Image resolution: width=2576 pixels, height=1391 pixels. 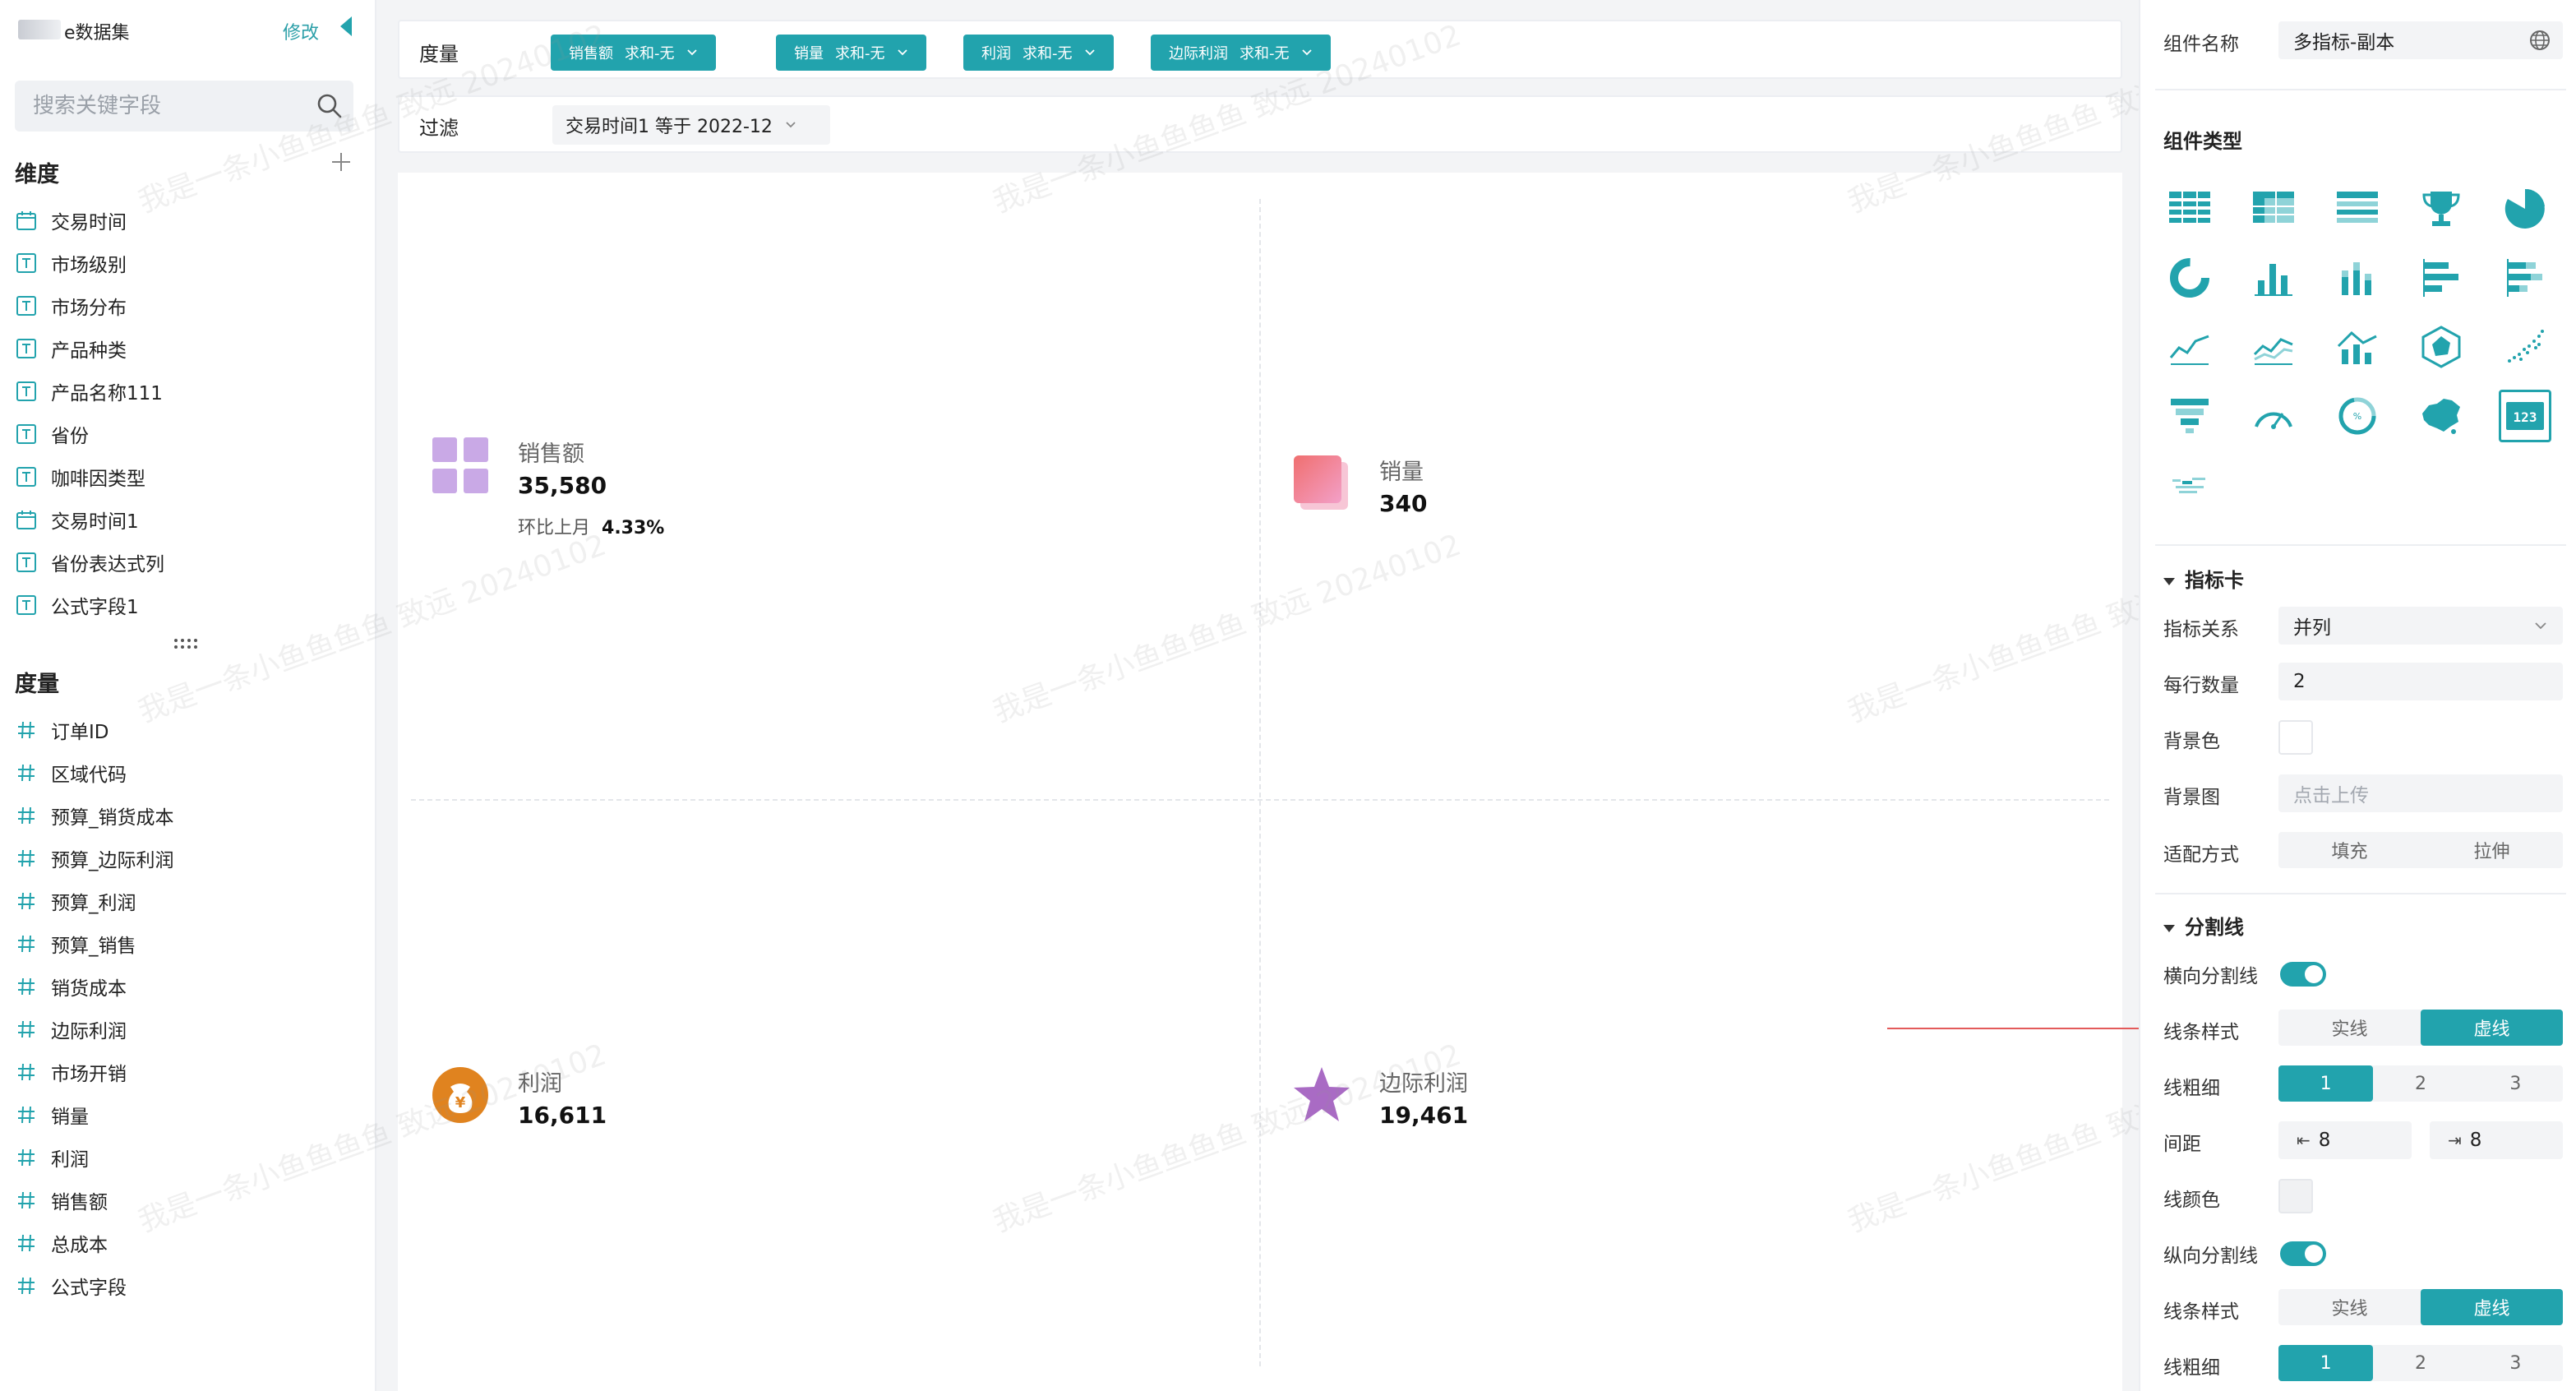 What do you see at coordinates (2441, 416) in the screenshot?
I see `china-map-icon` at bounding box center [2441, 416].